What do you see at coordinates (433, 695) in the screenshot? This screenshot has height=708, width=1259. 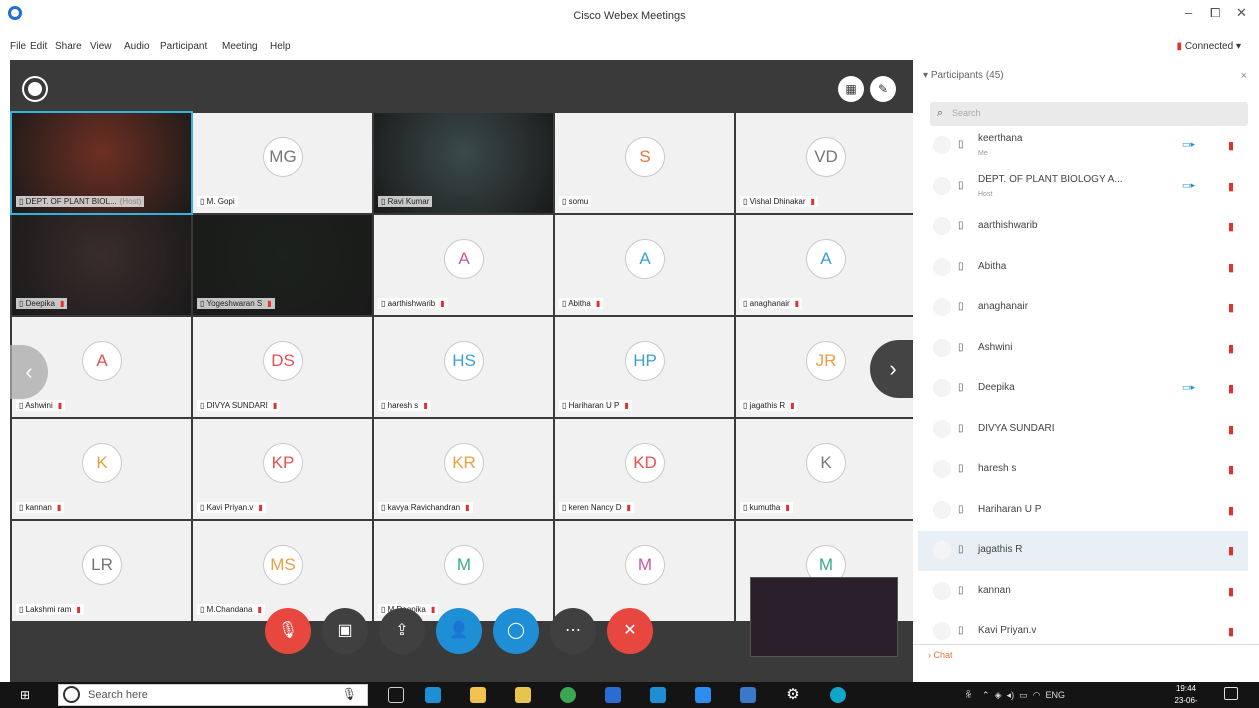 I see `edge-icon` at bounding box center [433, 695].